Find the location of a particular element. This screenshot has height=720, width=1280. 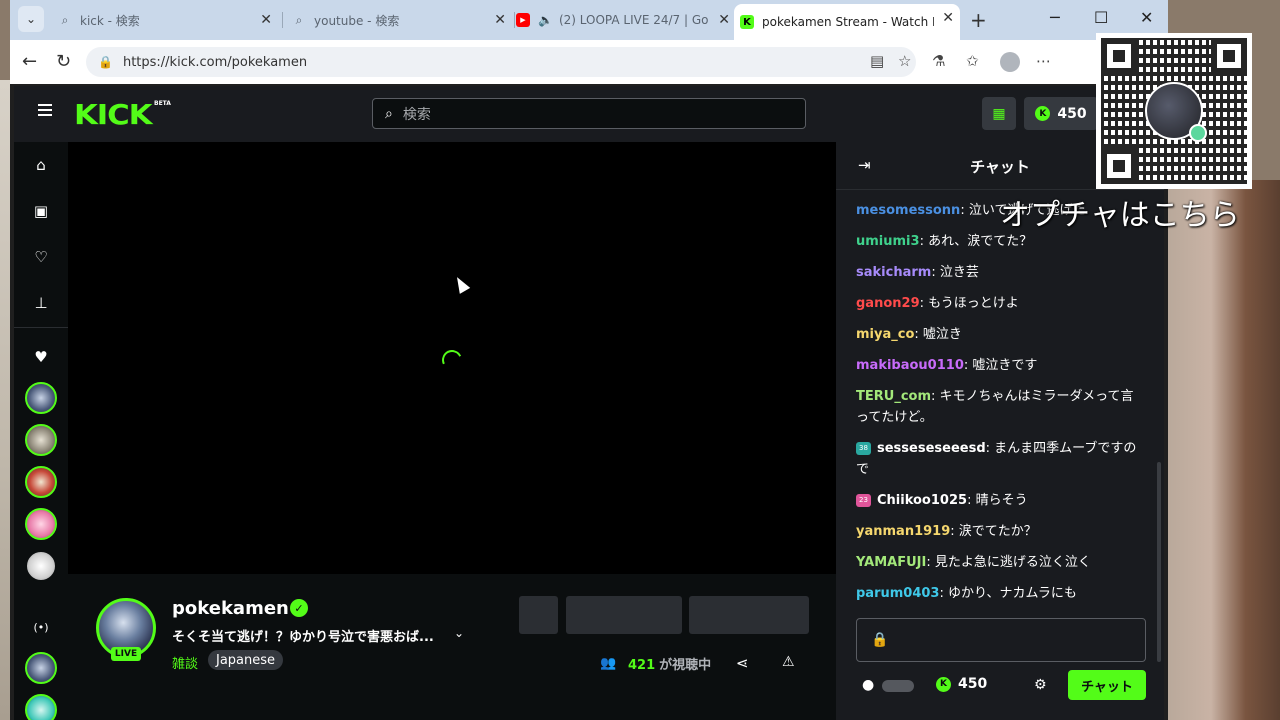

chat-text: 涙でてたか？ is located at coordinates (997, 531).